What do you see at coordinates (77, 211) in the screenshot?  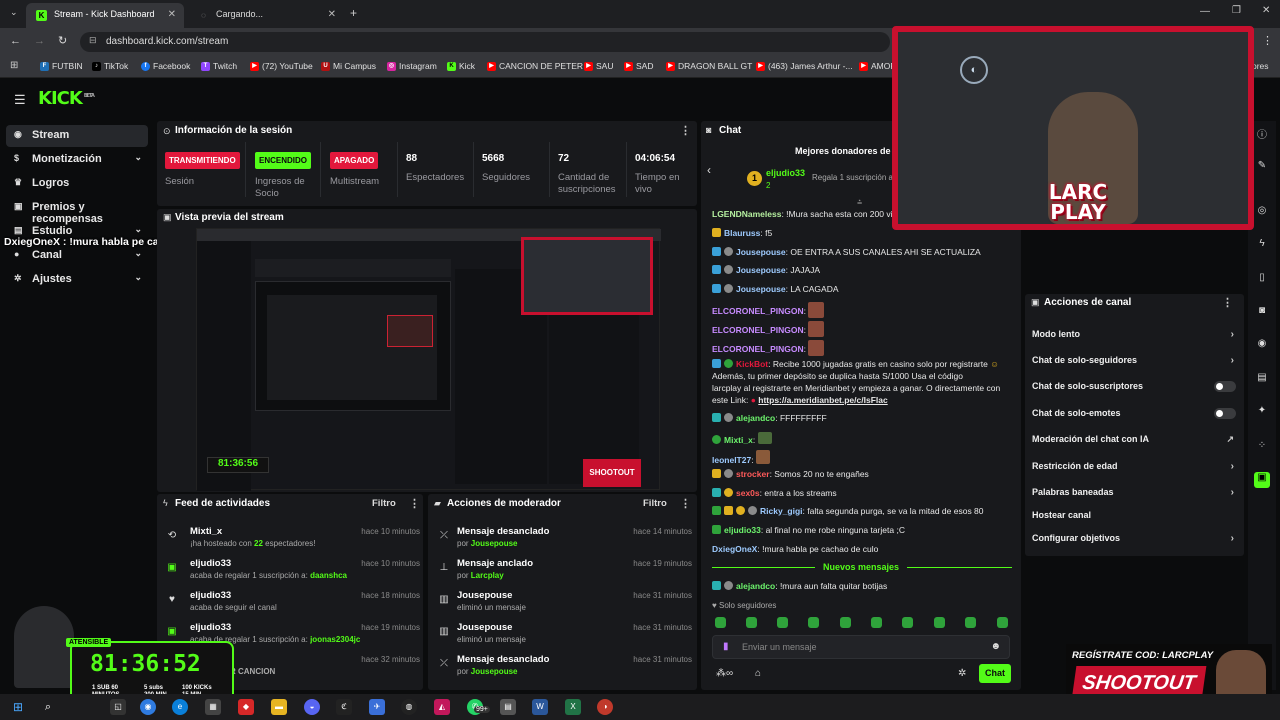 I see `sidebar-item-premios: ▣ Premios y recompensas` at bounding box center [77, 211].